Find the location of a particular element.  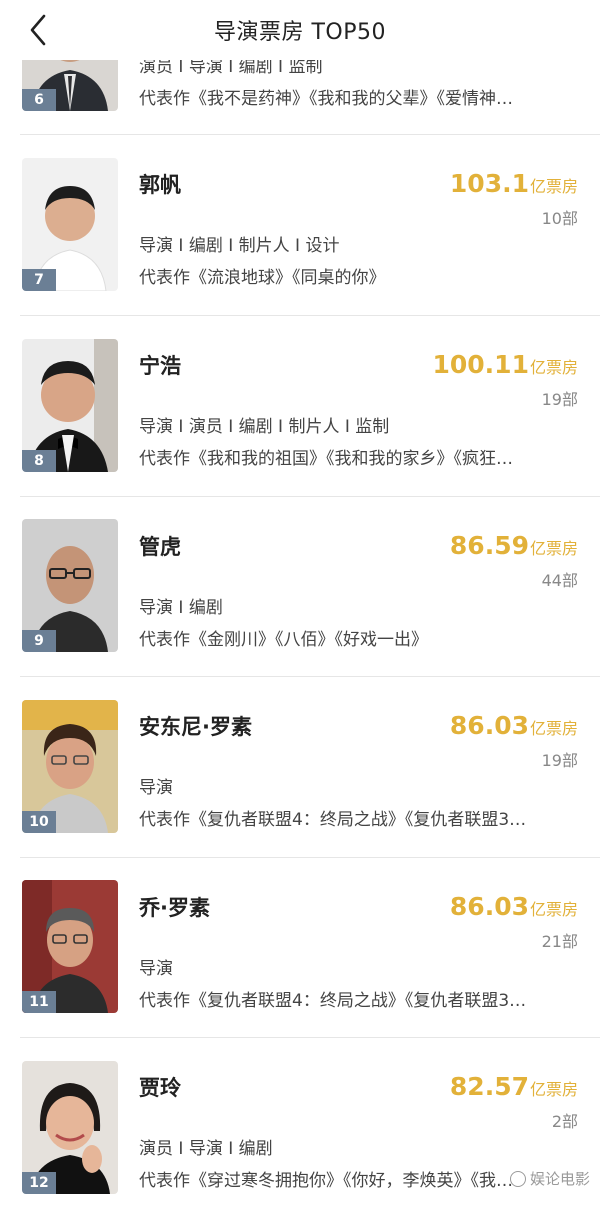

box-office: 100.11亿票房 is located at coordinates (506, 364).